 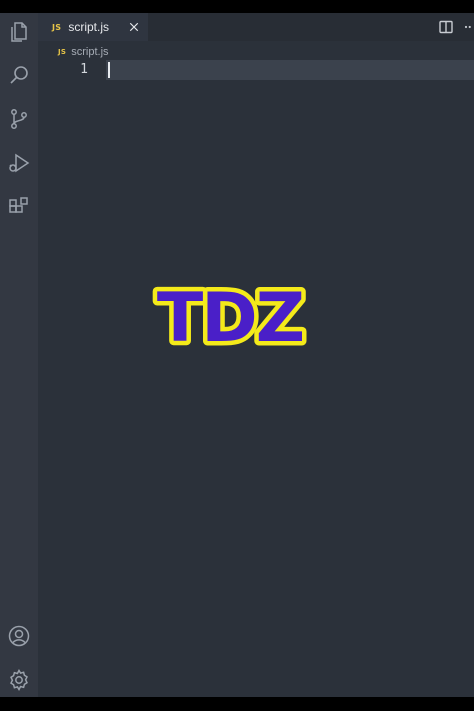 What do you see at coordinates (134, 27) in the screenshot?
I see `close-icon` at bounding box center [134, 27].